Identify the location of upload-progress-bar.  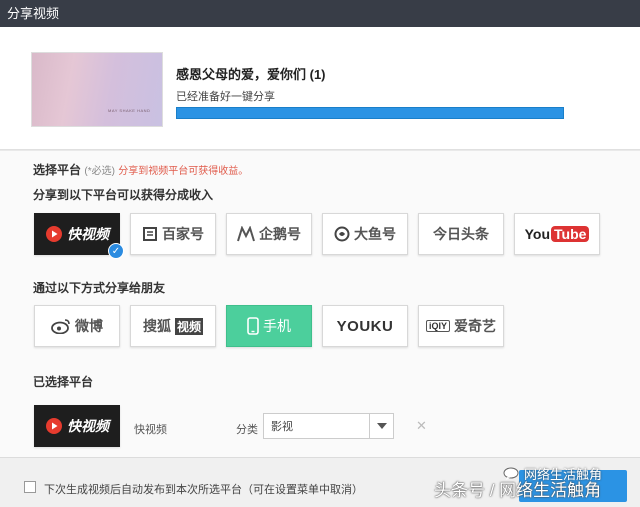
(370, 113).